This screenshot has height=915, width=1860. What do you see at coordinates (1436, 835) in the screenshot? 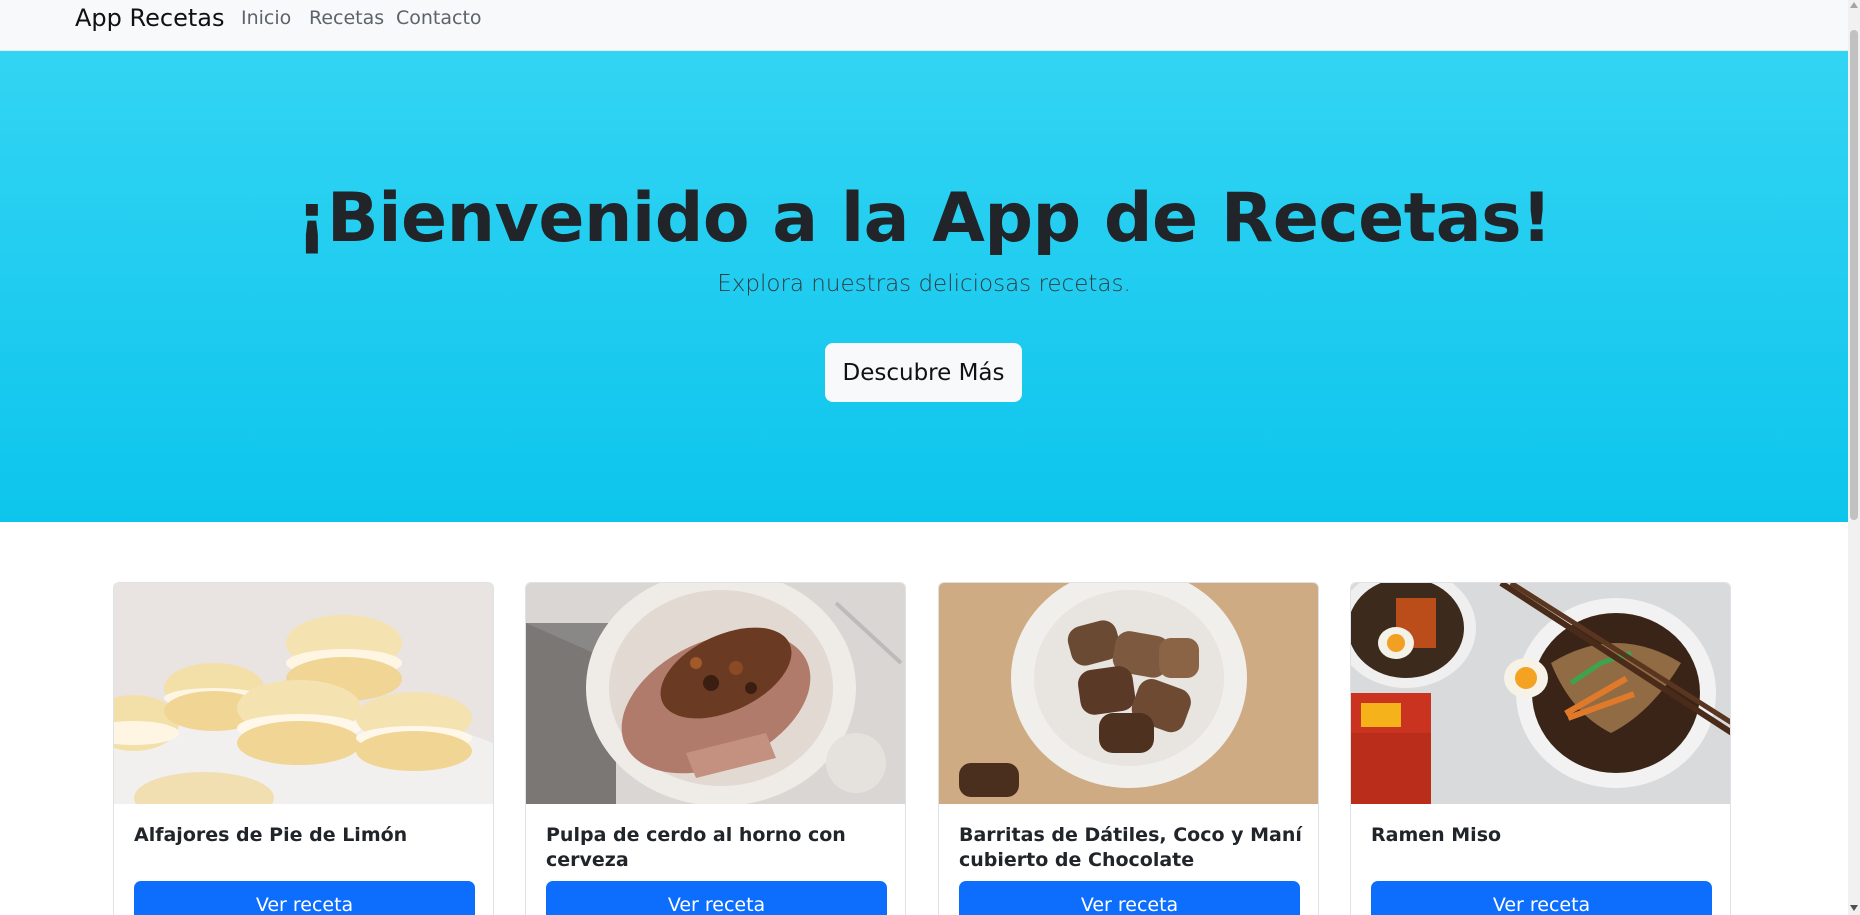
I see `recipe-title: Ramen Miso` at bounding box center [1436, 835].